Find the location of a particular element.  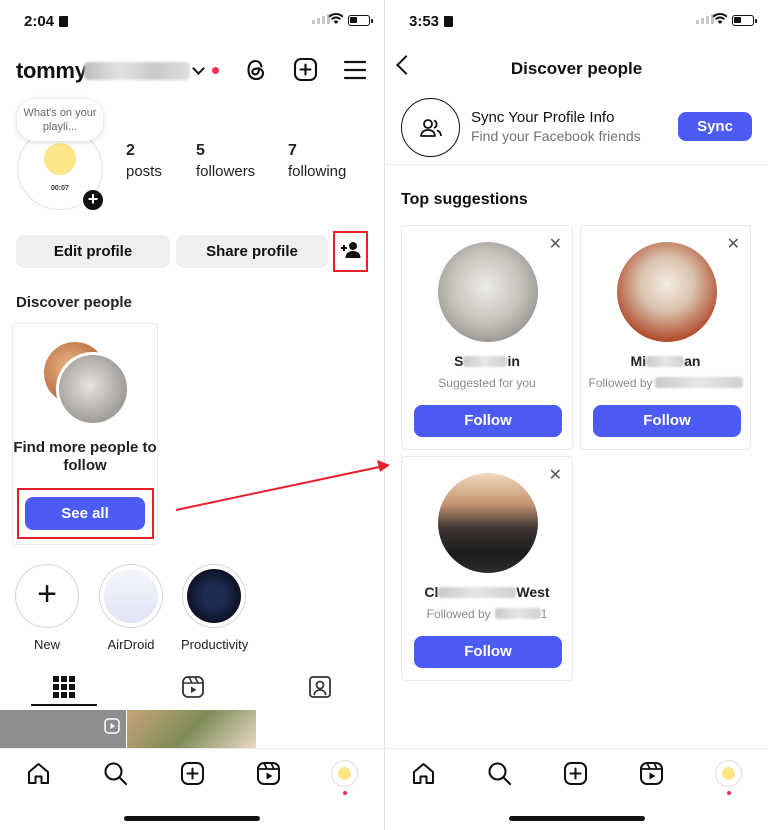

add-story-icon: + is located at coordinates (93, 200).